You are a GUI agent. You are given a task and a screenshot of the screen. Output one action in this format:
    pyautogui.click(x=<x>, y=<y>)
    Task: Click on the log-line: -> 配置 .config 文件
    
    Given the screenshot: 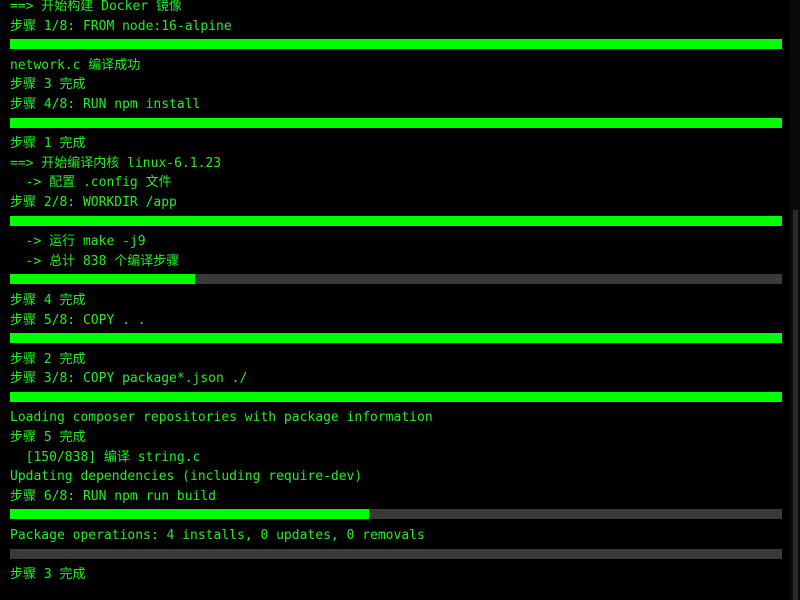 What is the action you would take?
    pyautogui.click(x=91, y=183)
    